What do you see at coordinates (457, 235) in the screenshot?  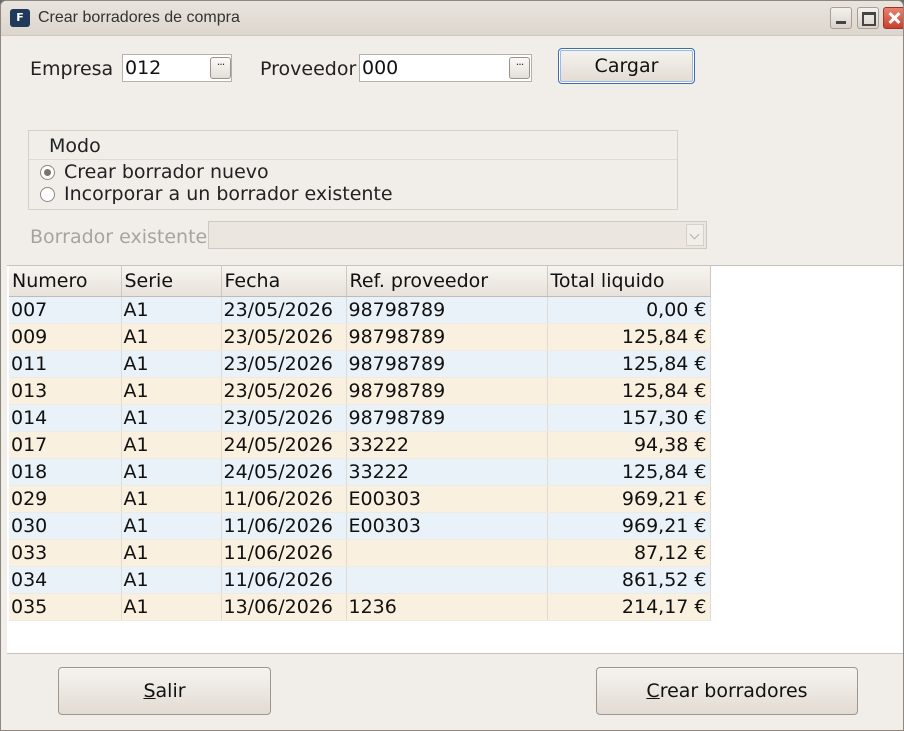 I see `borrador-existente-select` at bounding box center [457, 235].